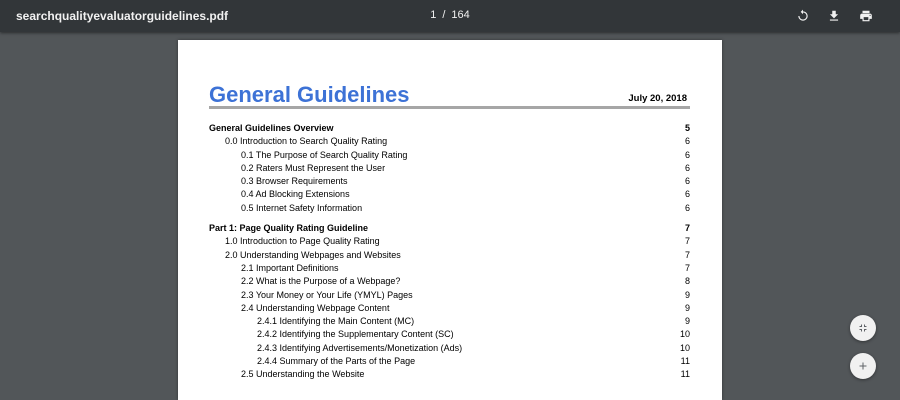 The width and height of the screenshot is (900, 400). I want to click on toc-entry: General Guidelines Overview 5, so click(449, 128).